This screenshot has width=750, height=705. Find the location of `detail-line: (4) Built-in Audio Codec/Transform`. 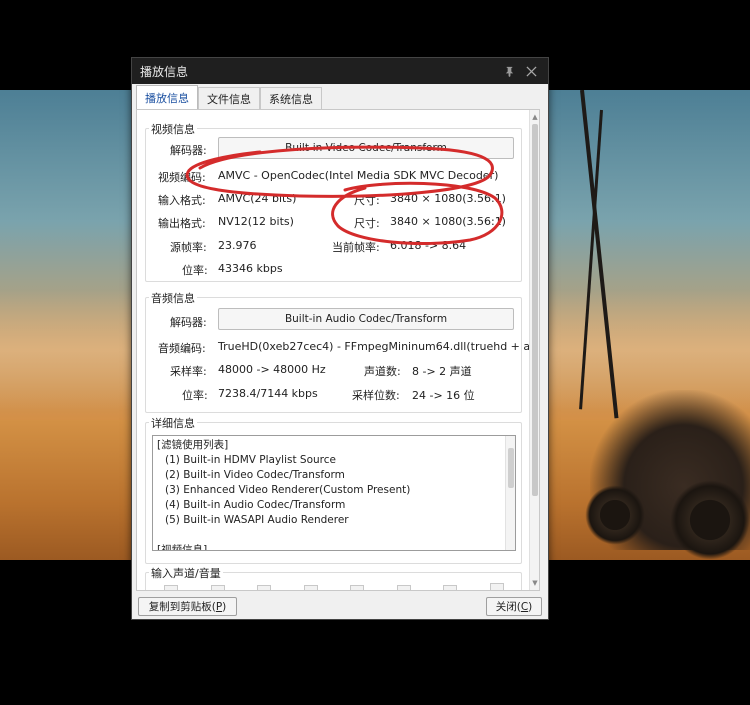

detail-line: (4) Built-in Audio Codec/Transform is located at coordinates (255, 505).